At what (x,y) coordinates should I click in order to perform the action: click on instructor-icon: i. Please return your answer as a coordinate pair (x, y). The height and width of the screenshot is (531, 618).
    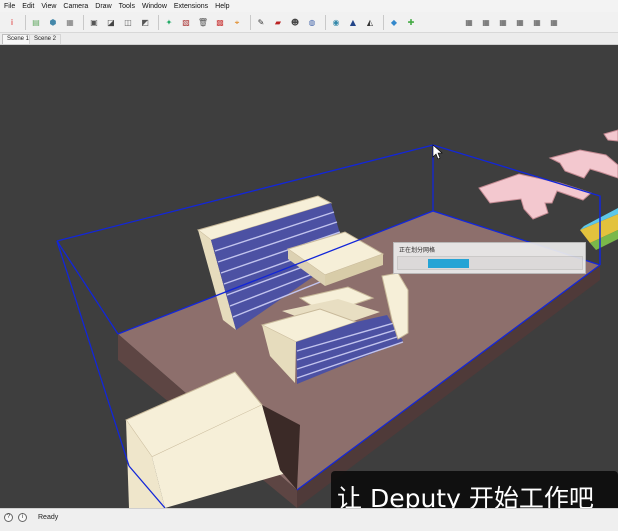
    Looking at the image, I should click on (12, 23).